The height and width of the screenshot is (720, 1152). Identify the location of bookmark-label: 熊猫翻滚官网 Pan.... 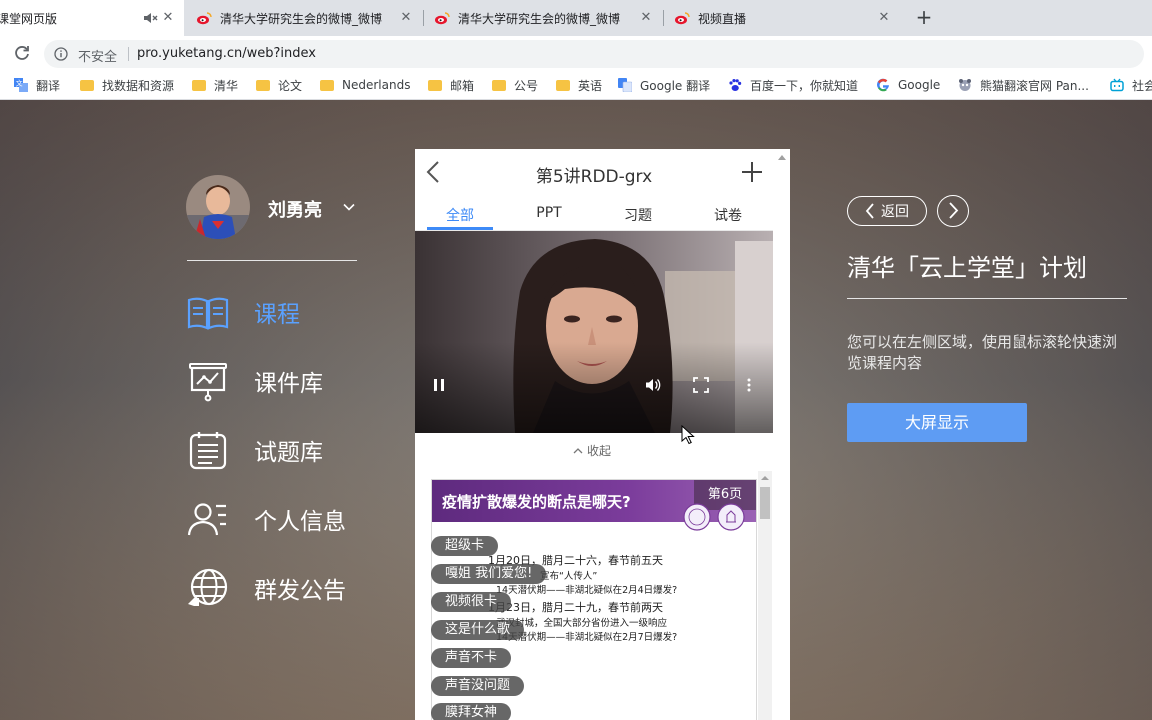
(1034, 85).